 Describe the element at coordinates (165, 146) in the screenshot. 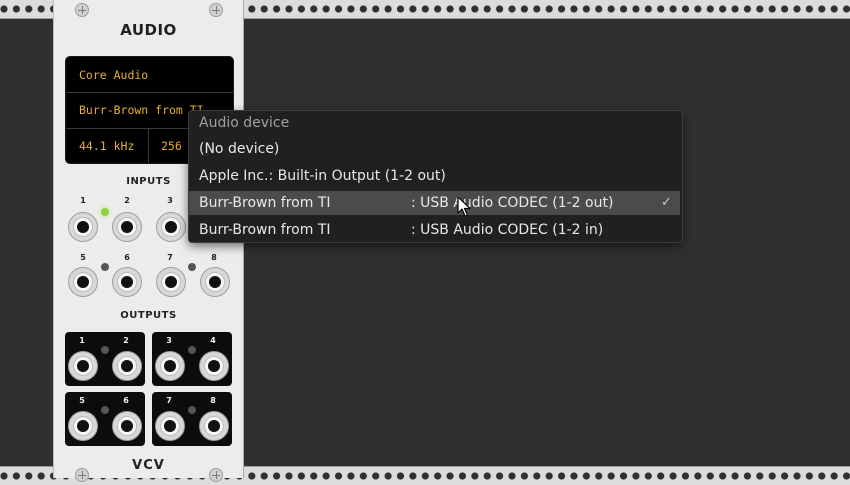

I see `block-size-selector: 256` at that location.